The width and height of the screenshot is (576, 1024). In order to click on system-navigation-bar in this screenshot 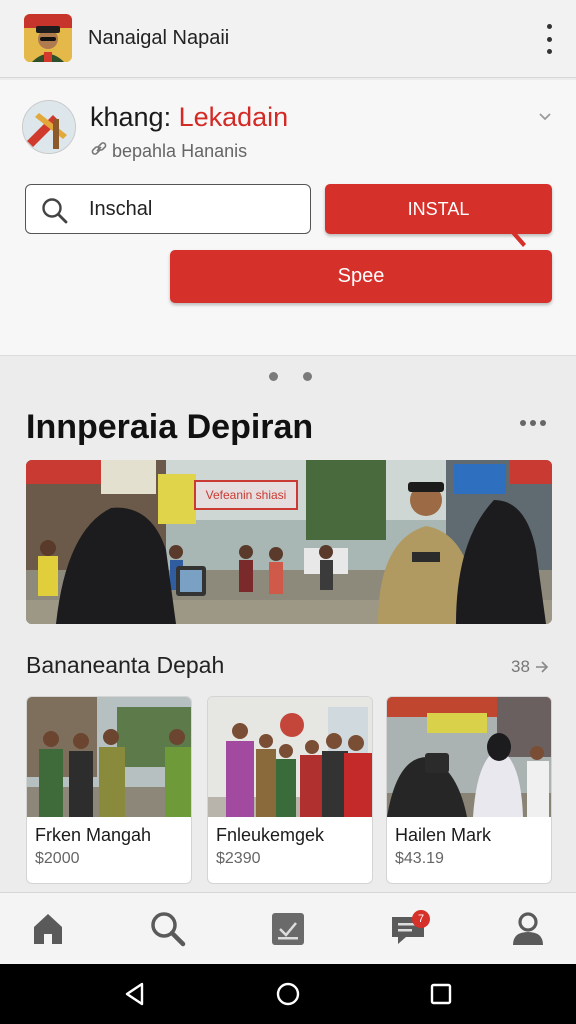, I will do `click(288, 994)`.